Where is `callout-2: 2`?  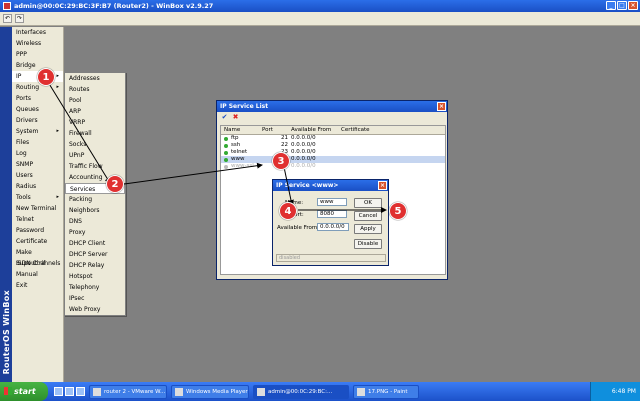 callout-2: 2 is located at coordinates (115, 184).